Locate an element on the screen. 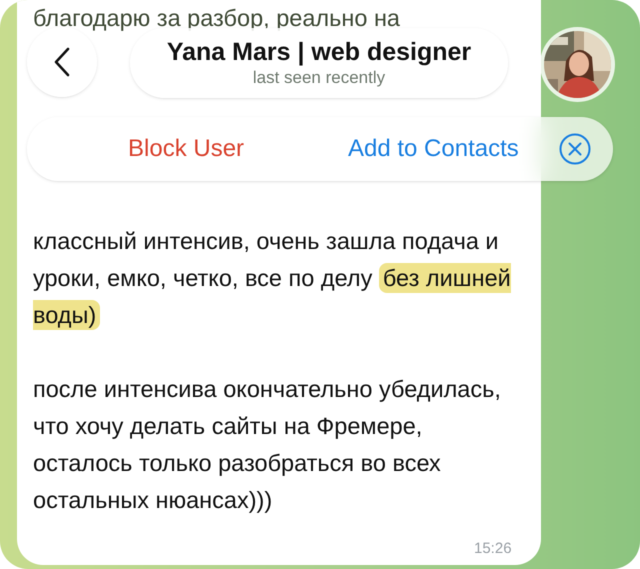 Image resolution: width=640 pixels, height=569 pixels. close-icon is located at coordinates (575, 149).